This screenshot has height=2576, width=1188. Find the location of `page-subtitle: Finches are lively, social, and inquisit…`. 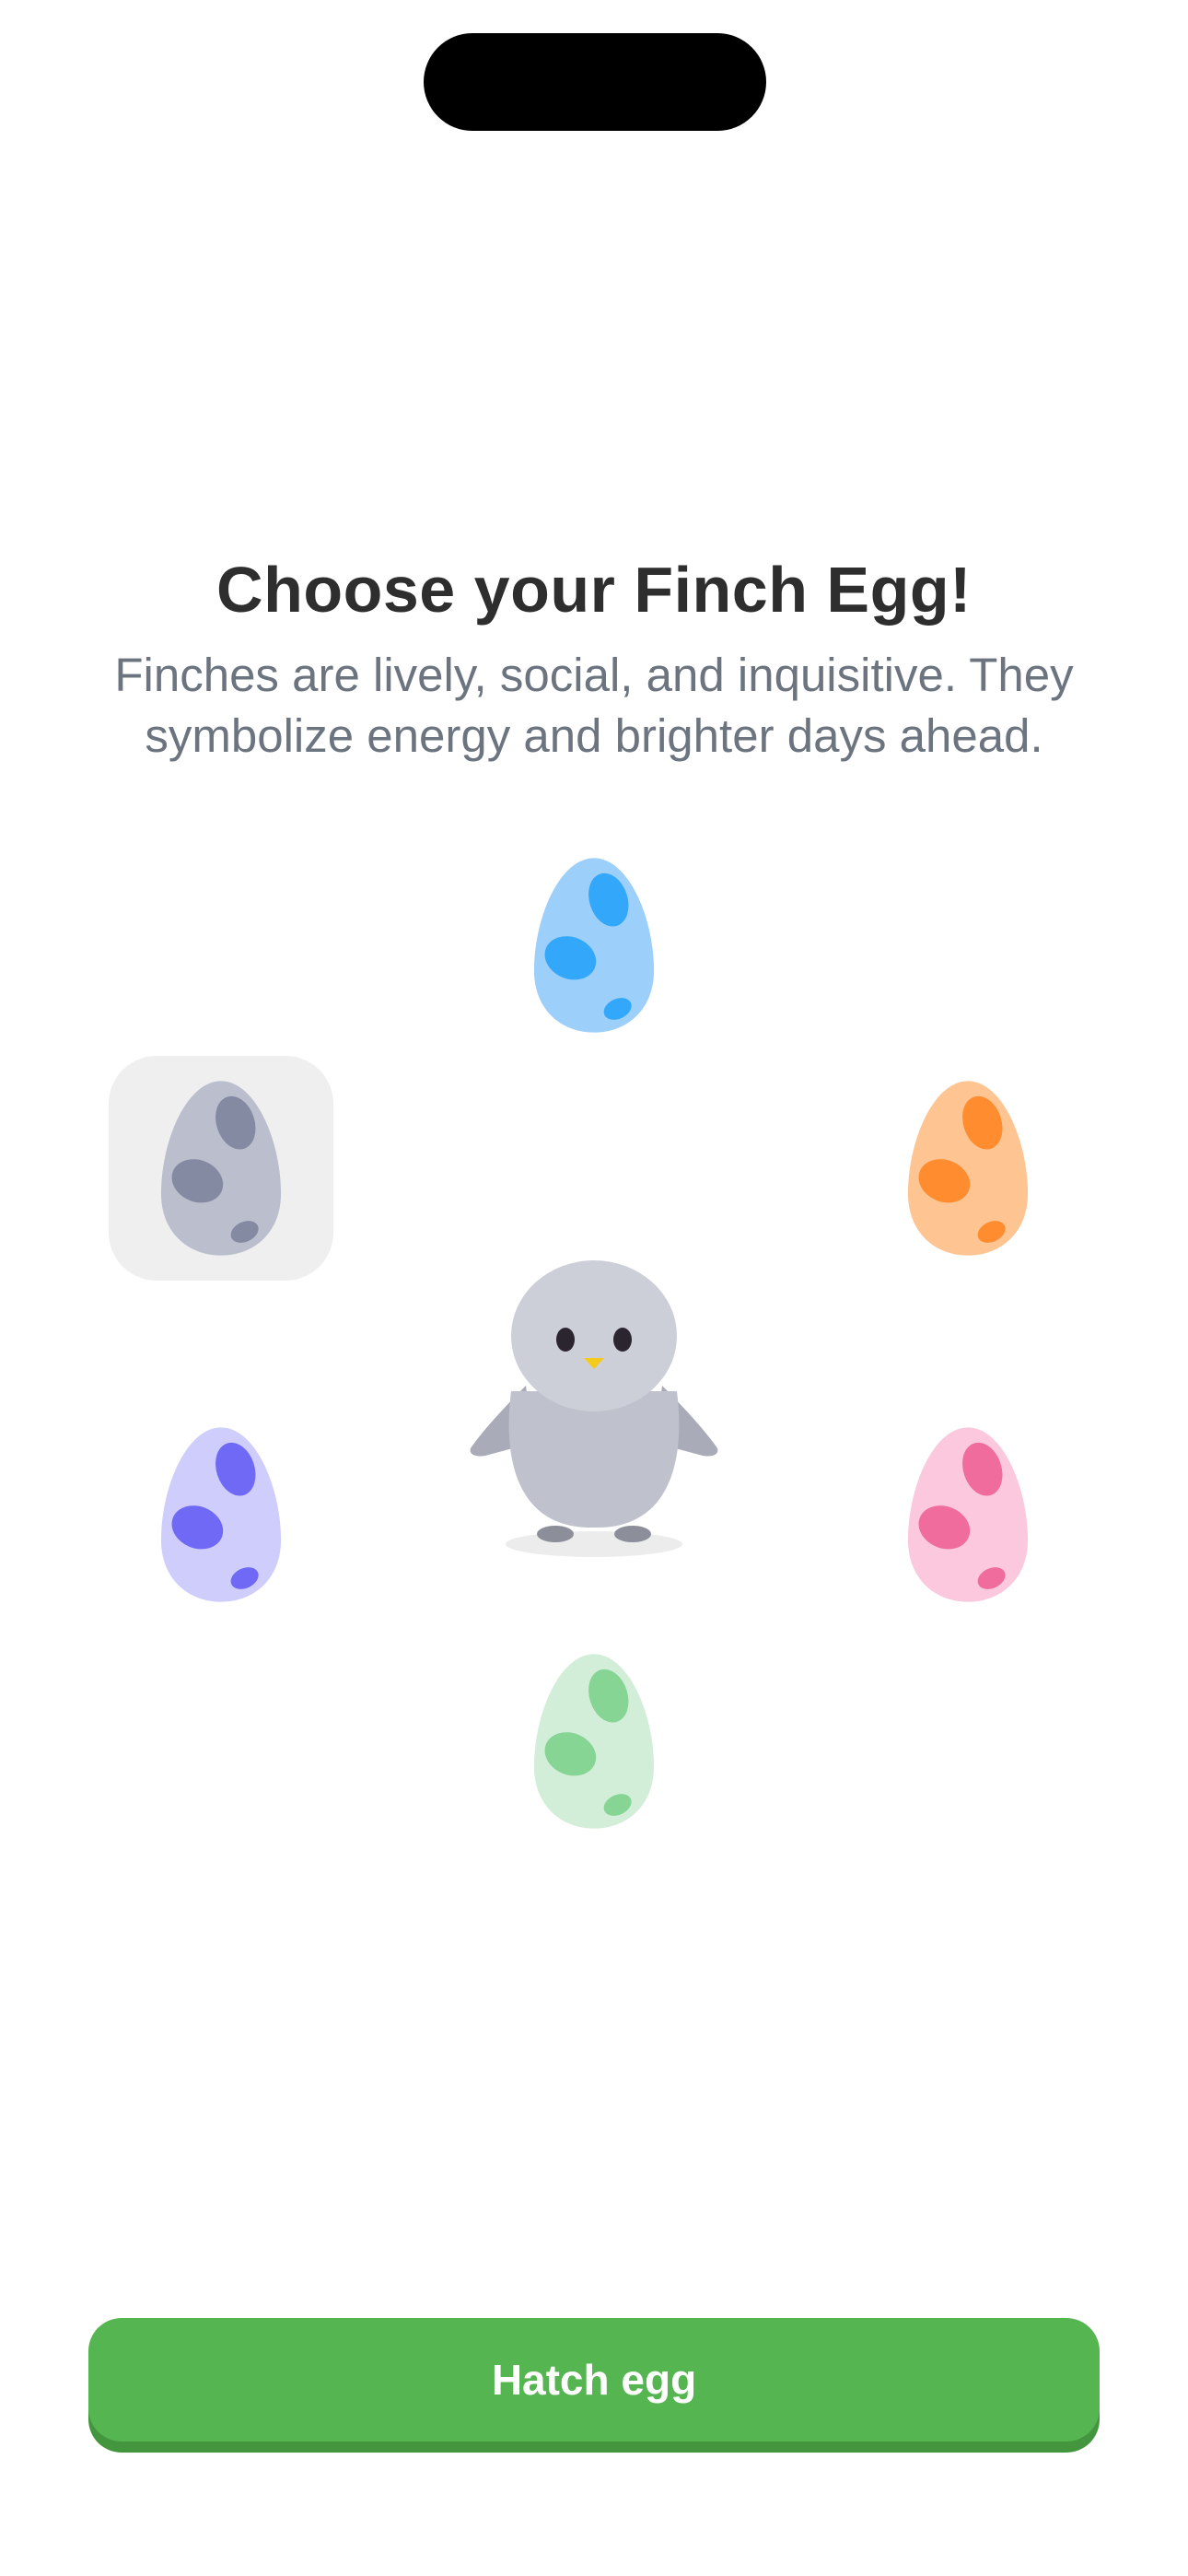

page-subtitle: Finches are lively, social, and inquisit… is located at coordinates (594, 705).